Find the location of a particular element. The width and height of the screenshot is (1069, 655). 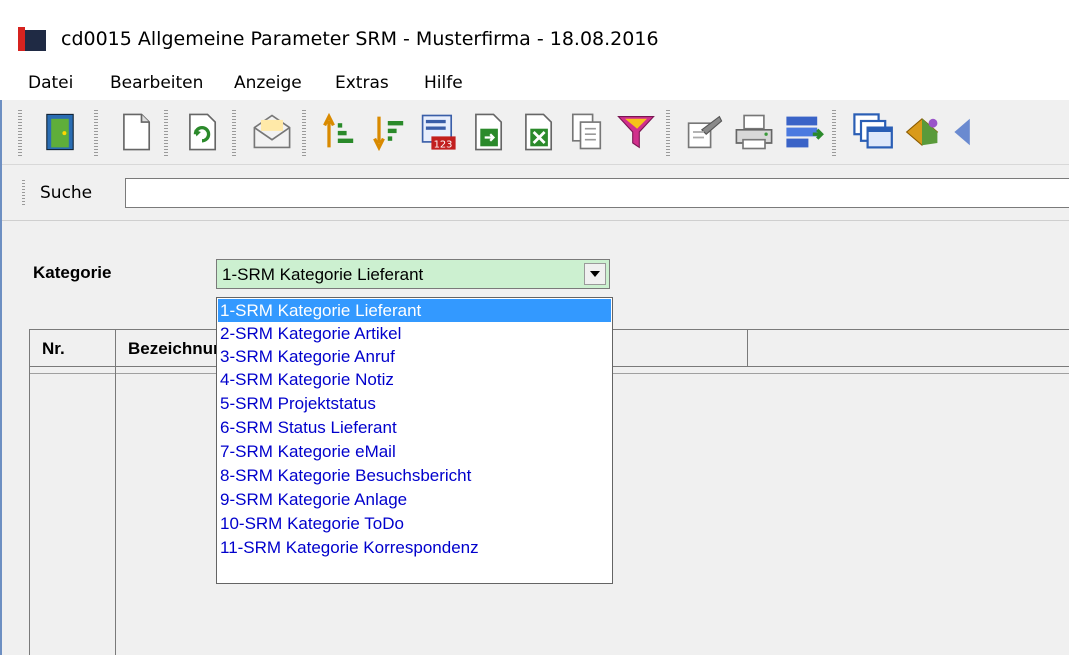

toolbar-overflow-icon is located at coordinates (972, 132).